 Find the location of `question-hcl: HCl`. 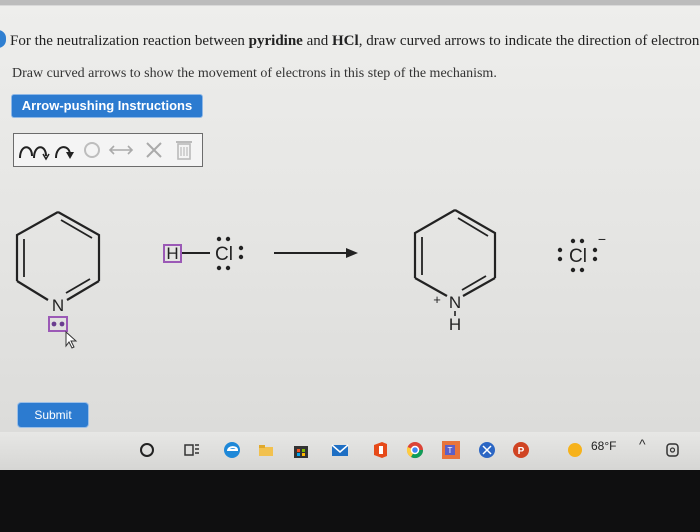

question-hcl: HCl is located at coordinates (345, 41).